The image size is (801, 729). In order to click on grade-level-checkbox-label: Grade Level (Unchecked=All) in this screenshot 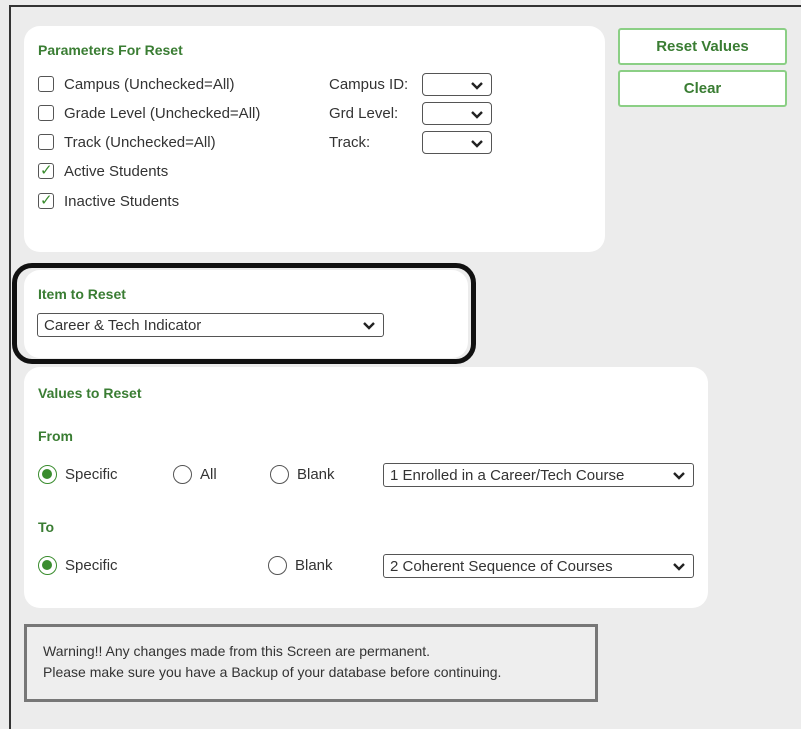, I will do `click(162, 113)`.